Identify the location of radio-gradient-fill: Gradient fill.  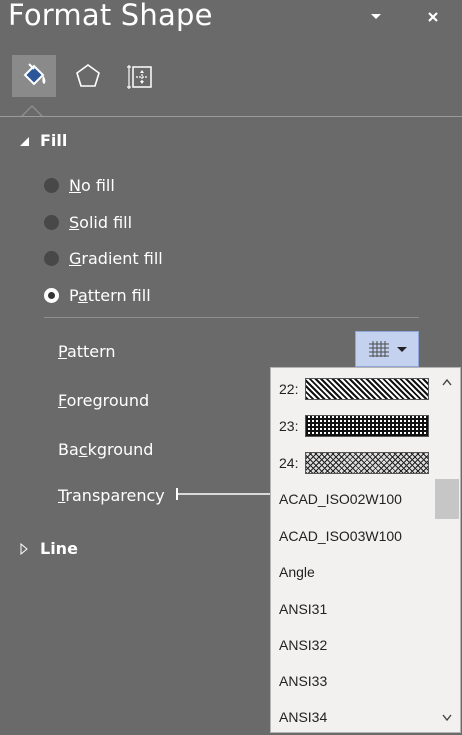
(103, 258).